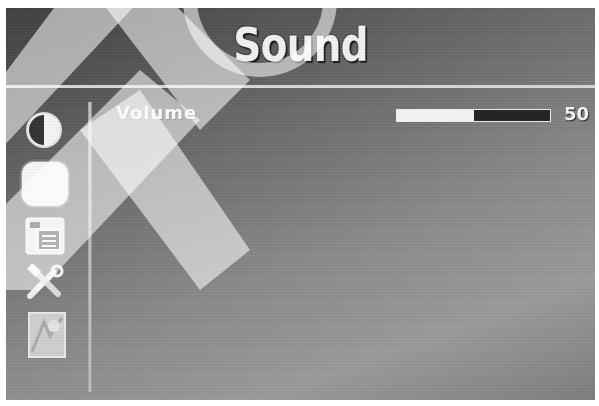 This screenshot has height=406, width=599. I want to click on volume-value: 50, so click(577, 114).